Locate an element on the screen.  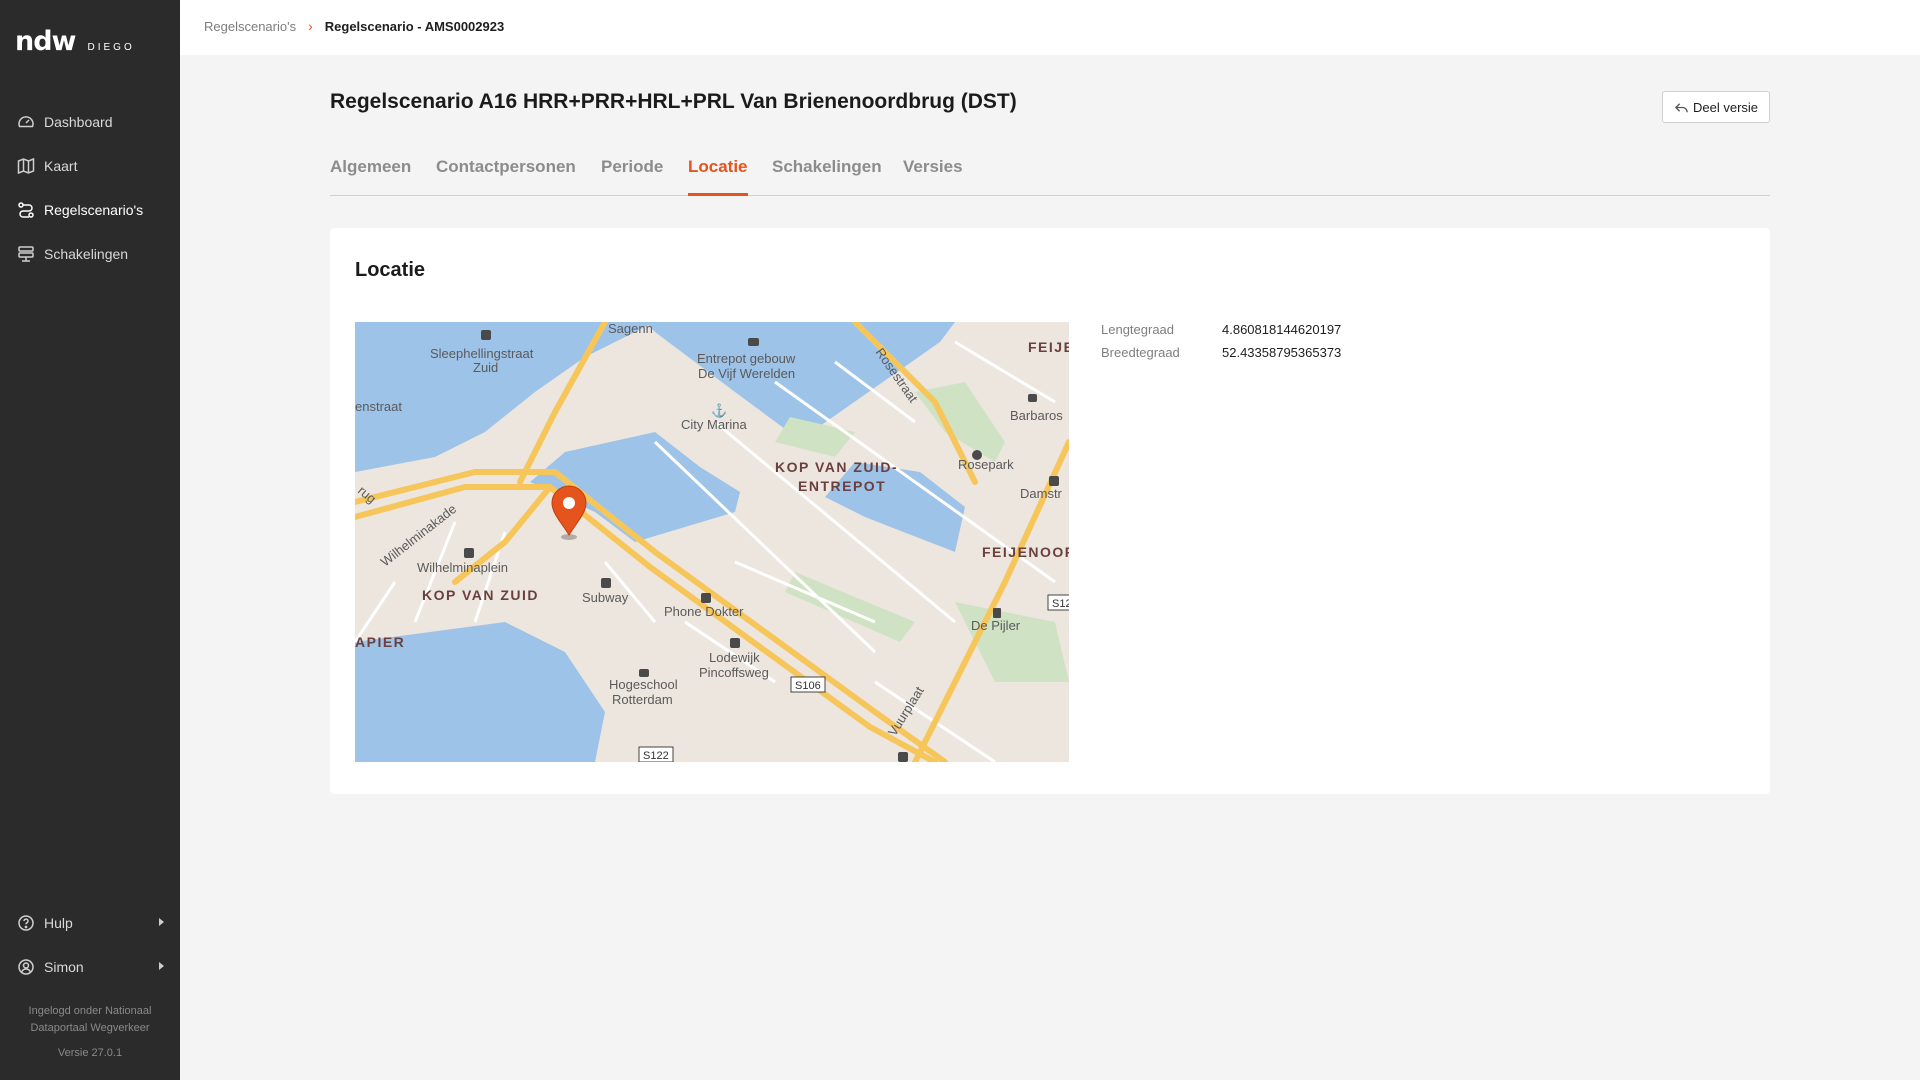
help-icon is located at coordinates (26, 923).